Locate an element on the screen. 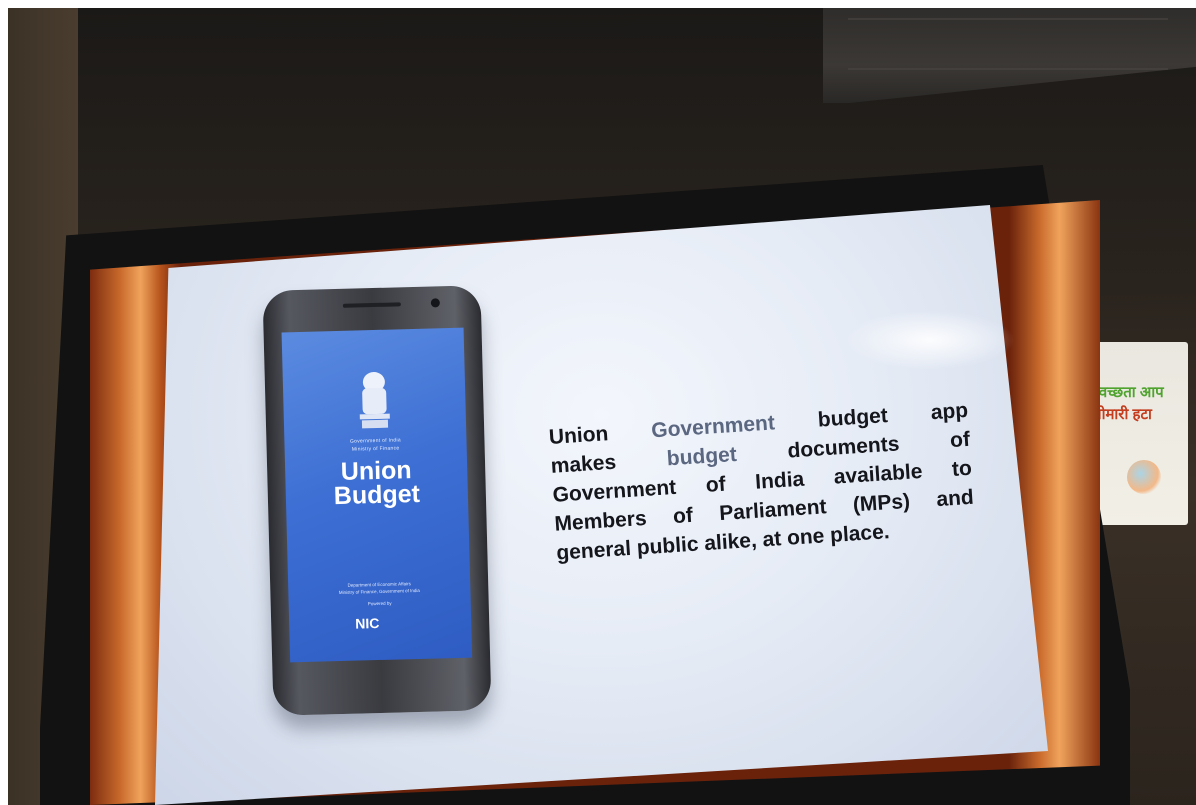 The width and height of the screenshot is (1196, 805). national-emblem-icon is located at coordinates (374, 400).